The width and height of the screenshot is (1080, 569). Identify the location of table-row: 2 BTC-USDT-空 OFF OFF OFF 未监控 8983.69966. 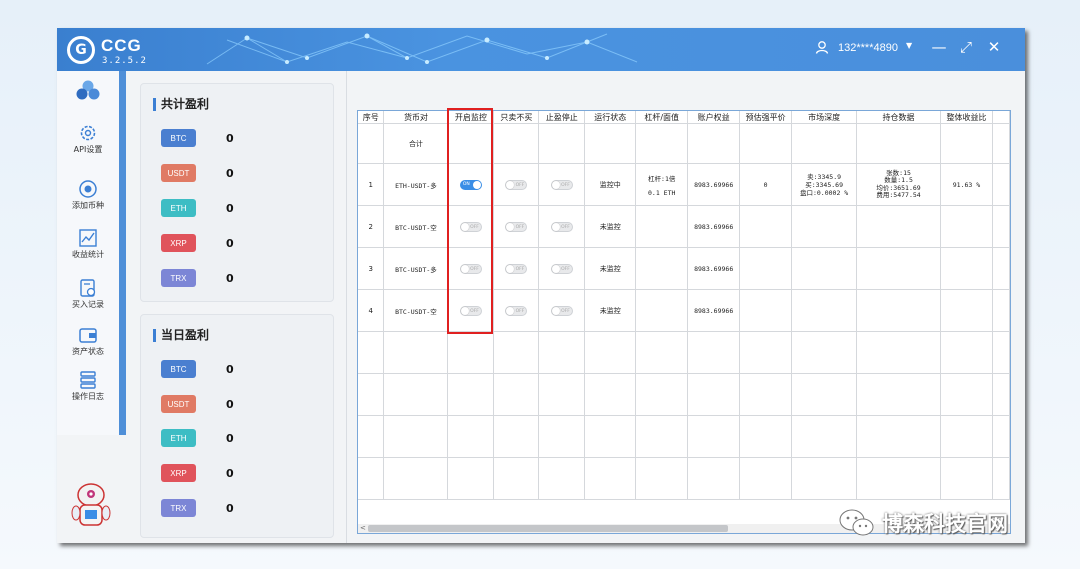
(684, 226).